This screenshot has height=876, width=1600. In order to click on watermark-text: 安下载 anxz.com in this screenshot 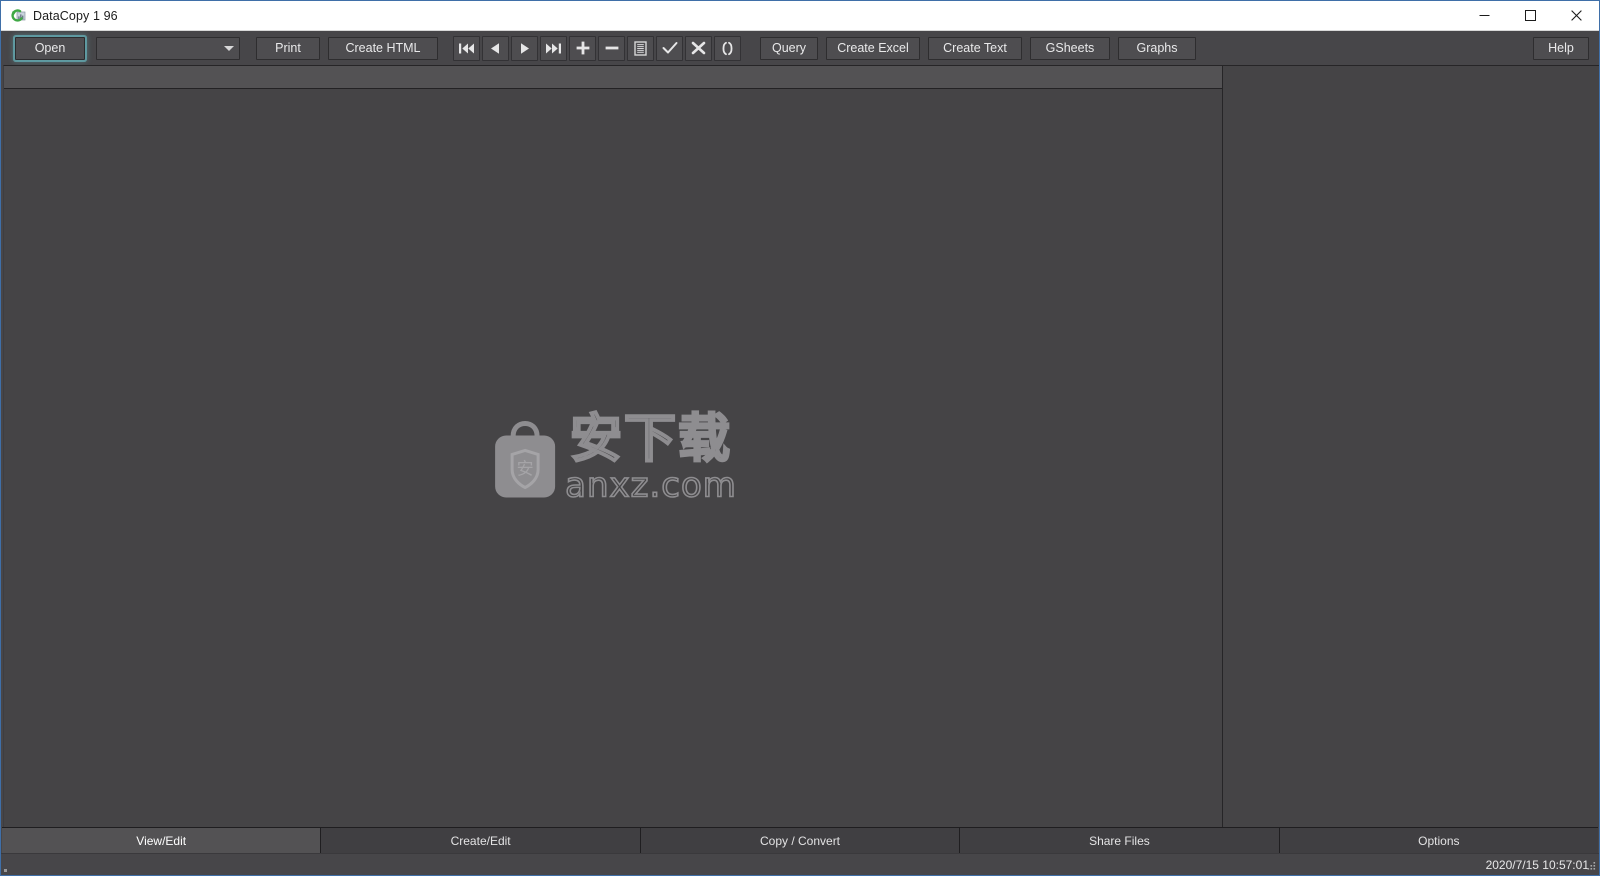, I will do `click(650, 457)`.